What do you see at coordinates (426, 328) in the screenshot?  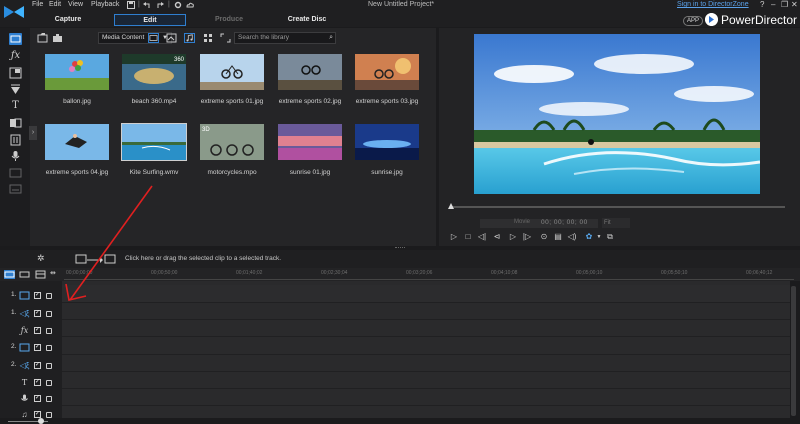 I see `fx-track-row` at bounding box center [426, 328].